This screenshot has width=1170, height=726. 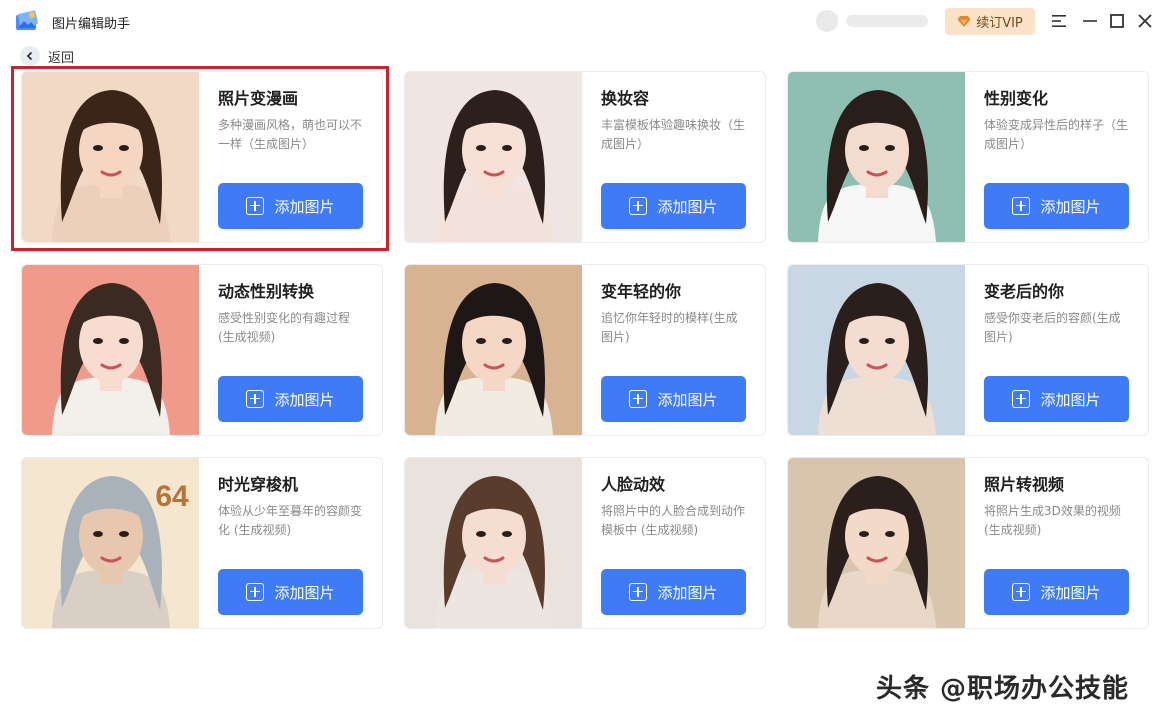 I want to click on feature-description: 将照片中的人脸合成到动作模板中 (生成视频), so click(x=673, y=520).